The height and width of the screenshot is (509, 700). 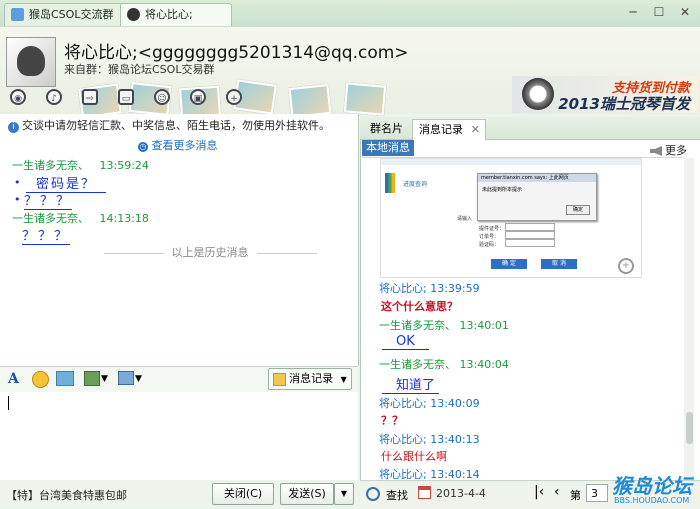 I want to click on watermark-title: 猴岛论坛, so click(x=652, y=486).